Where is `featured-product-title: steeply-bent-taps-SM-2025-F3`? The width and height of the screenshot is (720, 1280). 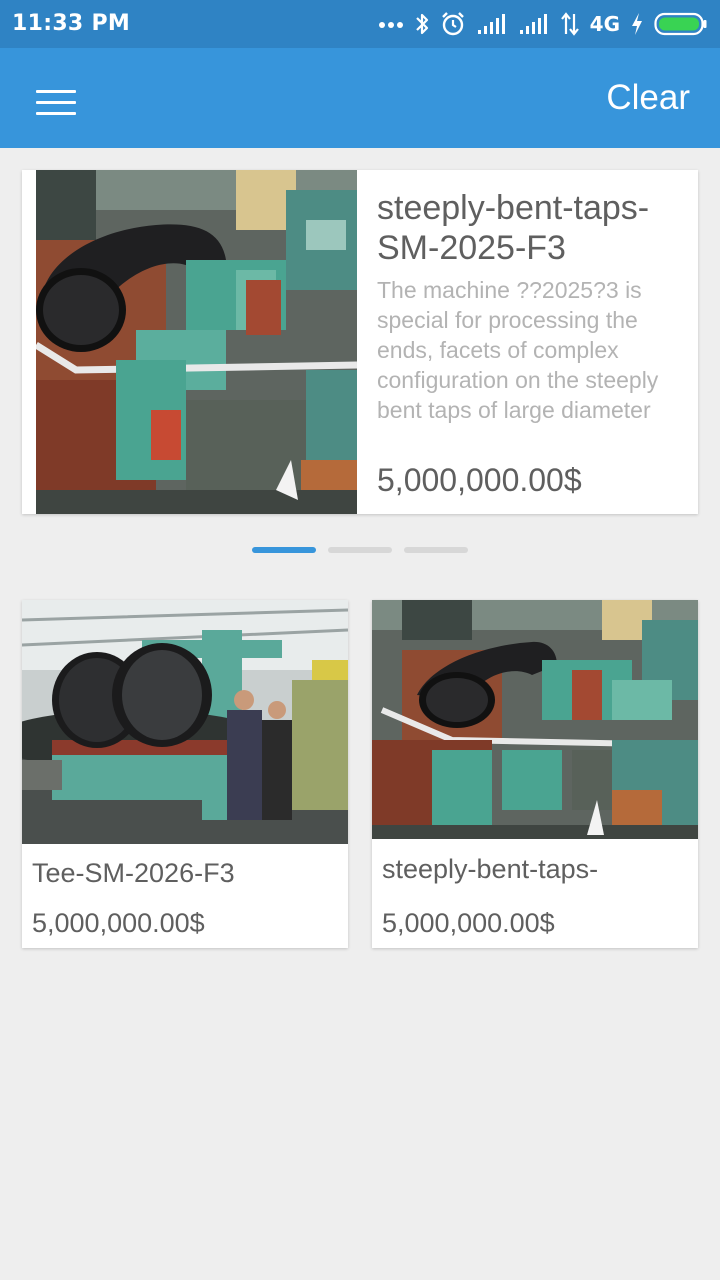
featured-product-title: steeply-bent-taps-SM-2025-F3 is located at coordinates (513, 228).